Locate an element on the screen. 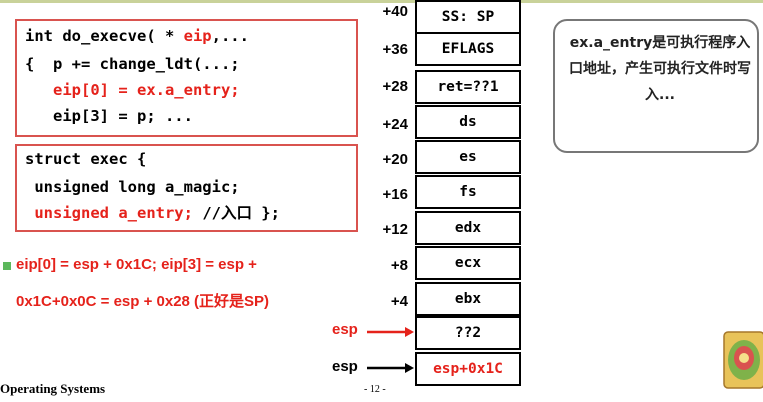 The height and width of the screenshot is (402, 763). offset-label: +16 is located at coordinates (395, 194).